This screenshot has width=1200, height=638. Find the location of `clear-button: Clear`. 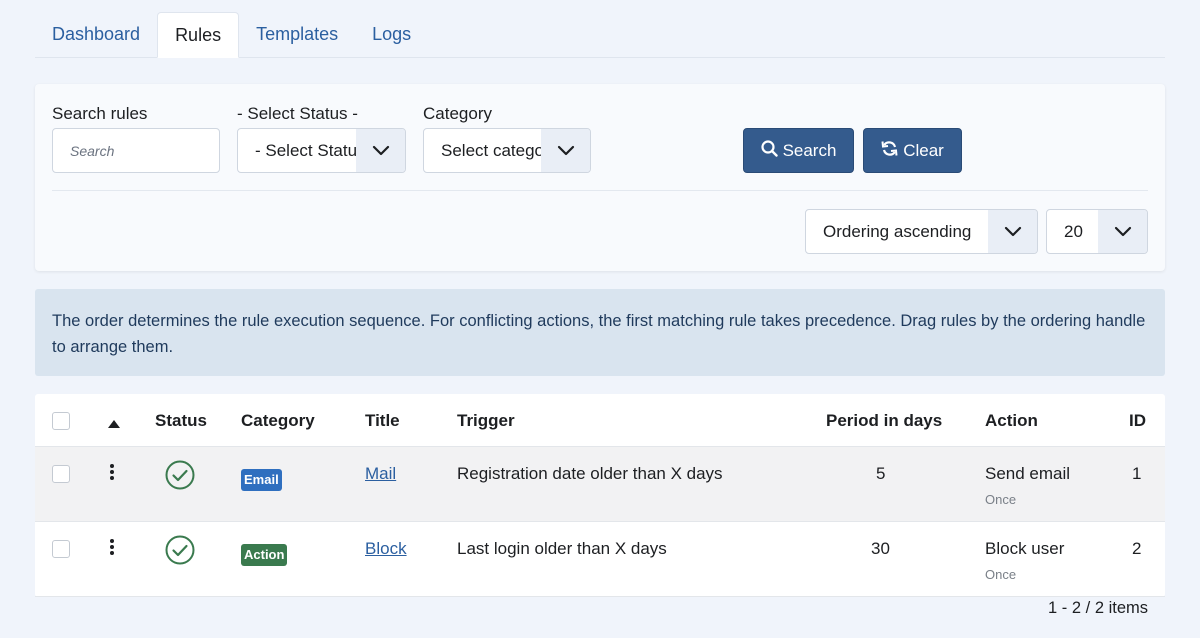

clear-button: Clear is located at coordinates (912, 150).